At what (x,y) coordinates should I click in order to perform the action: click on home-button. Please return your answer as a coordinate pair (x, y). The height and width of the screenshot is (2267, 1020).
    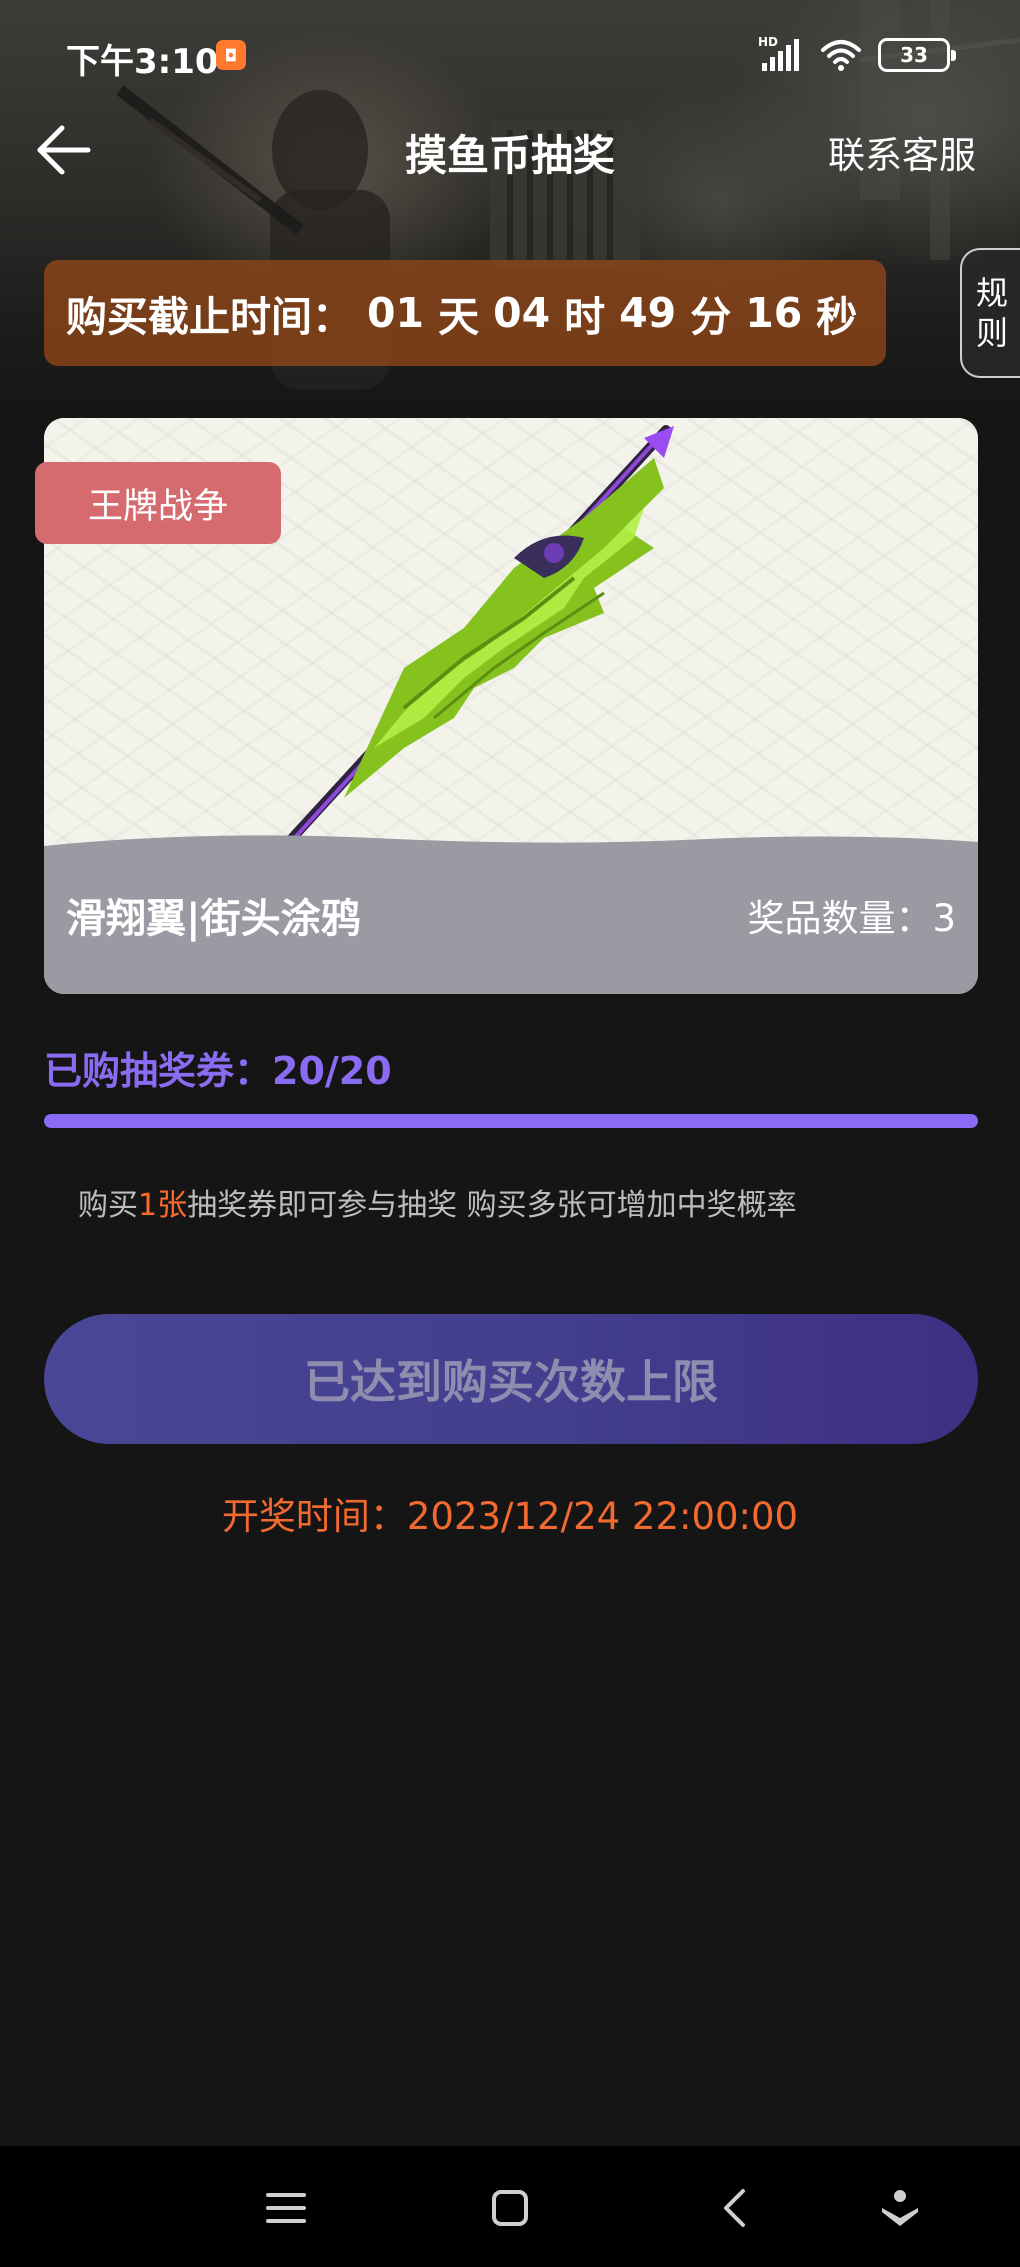
    Looking at the image, I should click on (510, 2208).